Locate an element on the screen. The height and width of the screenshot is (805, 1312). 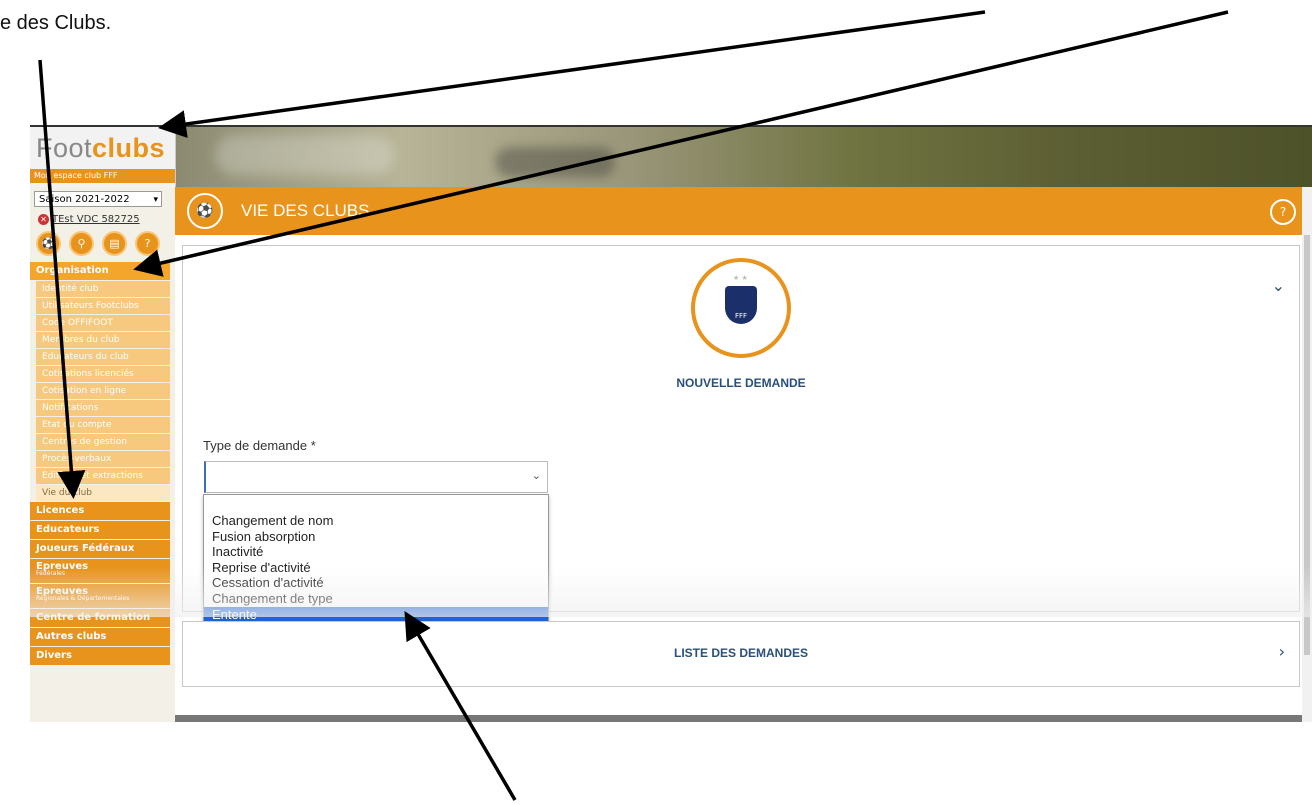
arrow-to-vie-du-club is located at coordinates (62, 279).